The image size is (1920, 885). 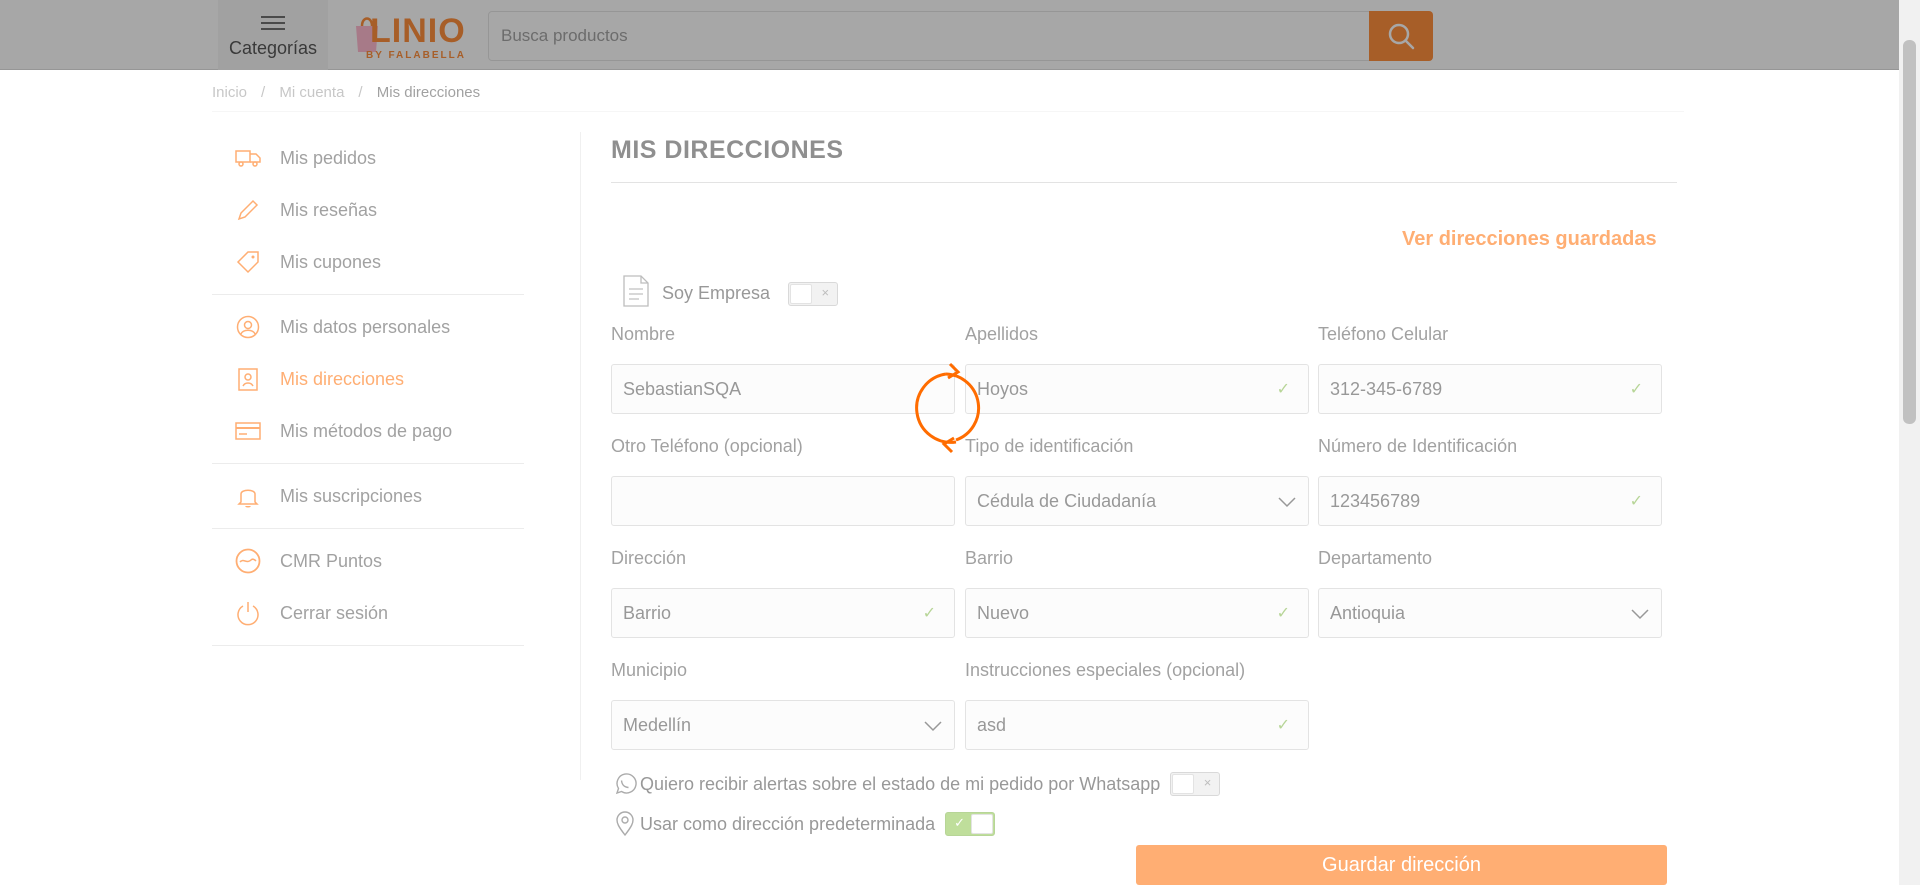 What do you see at coordinates (1375, 558) in the screenshot?
I see `departamento-label: Departamento` at bounding box center [1375, 558].